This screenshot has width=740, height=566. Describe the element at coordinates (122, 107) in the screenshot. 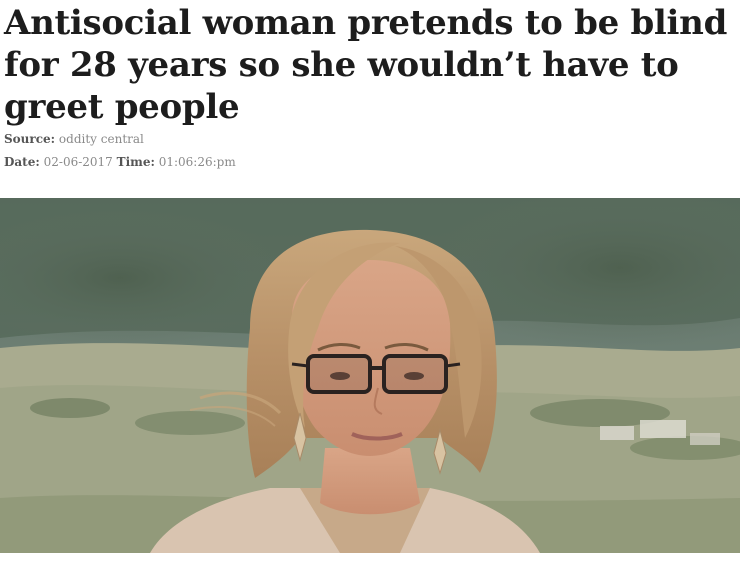

I see `headline-line-3: greet people` at that location.